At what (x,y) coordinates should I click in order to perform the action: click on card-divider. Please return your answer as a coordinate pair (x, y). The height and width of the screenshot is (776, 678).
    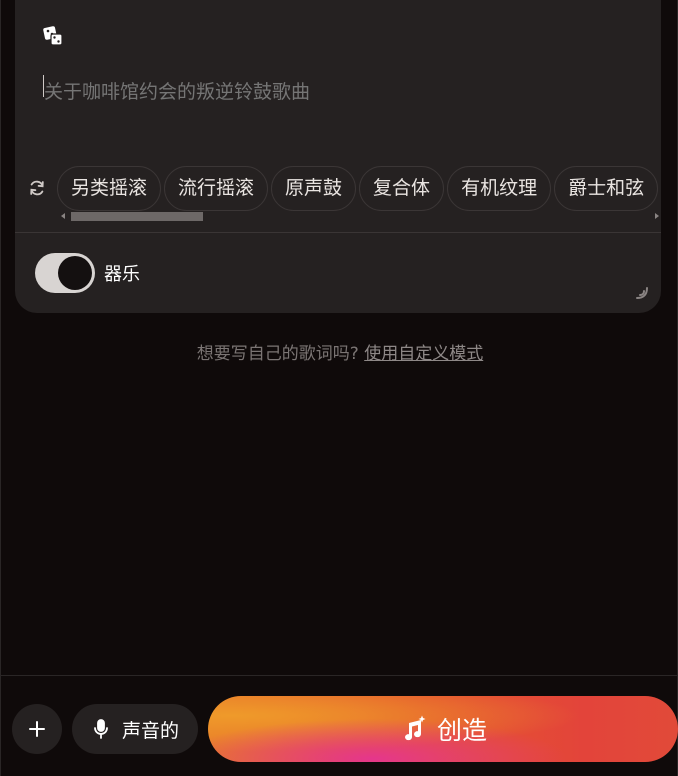
    Looking at the image, I should click on (338, 232).